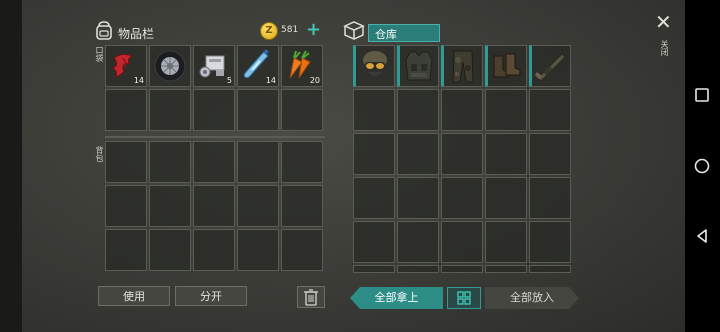 This screenshot has height=332, width=720. I want to click on sort-grid-button, so click(464, 298).